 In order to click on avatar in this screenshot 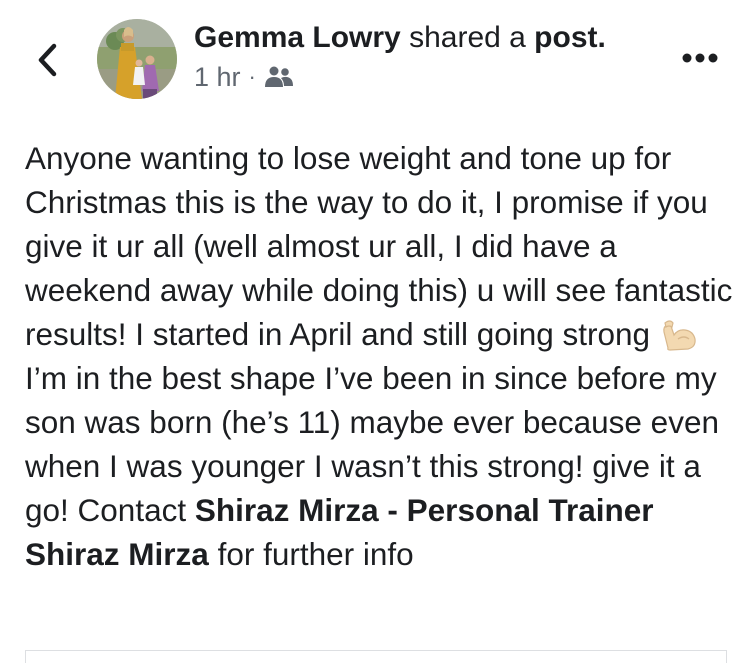, I will do `click(137, 59)`.